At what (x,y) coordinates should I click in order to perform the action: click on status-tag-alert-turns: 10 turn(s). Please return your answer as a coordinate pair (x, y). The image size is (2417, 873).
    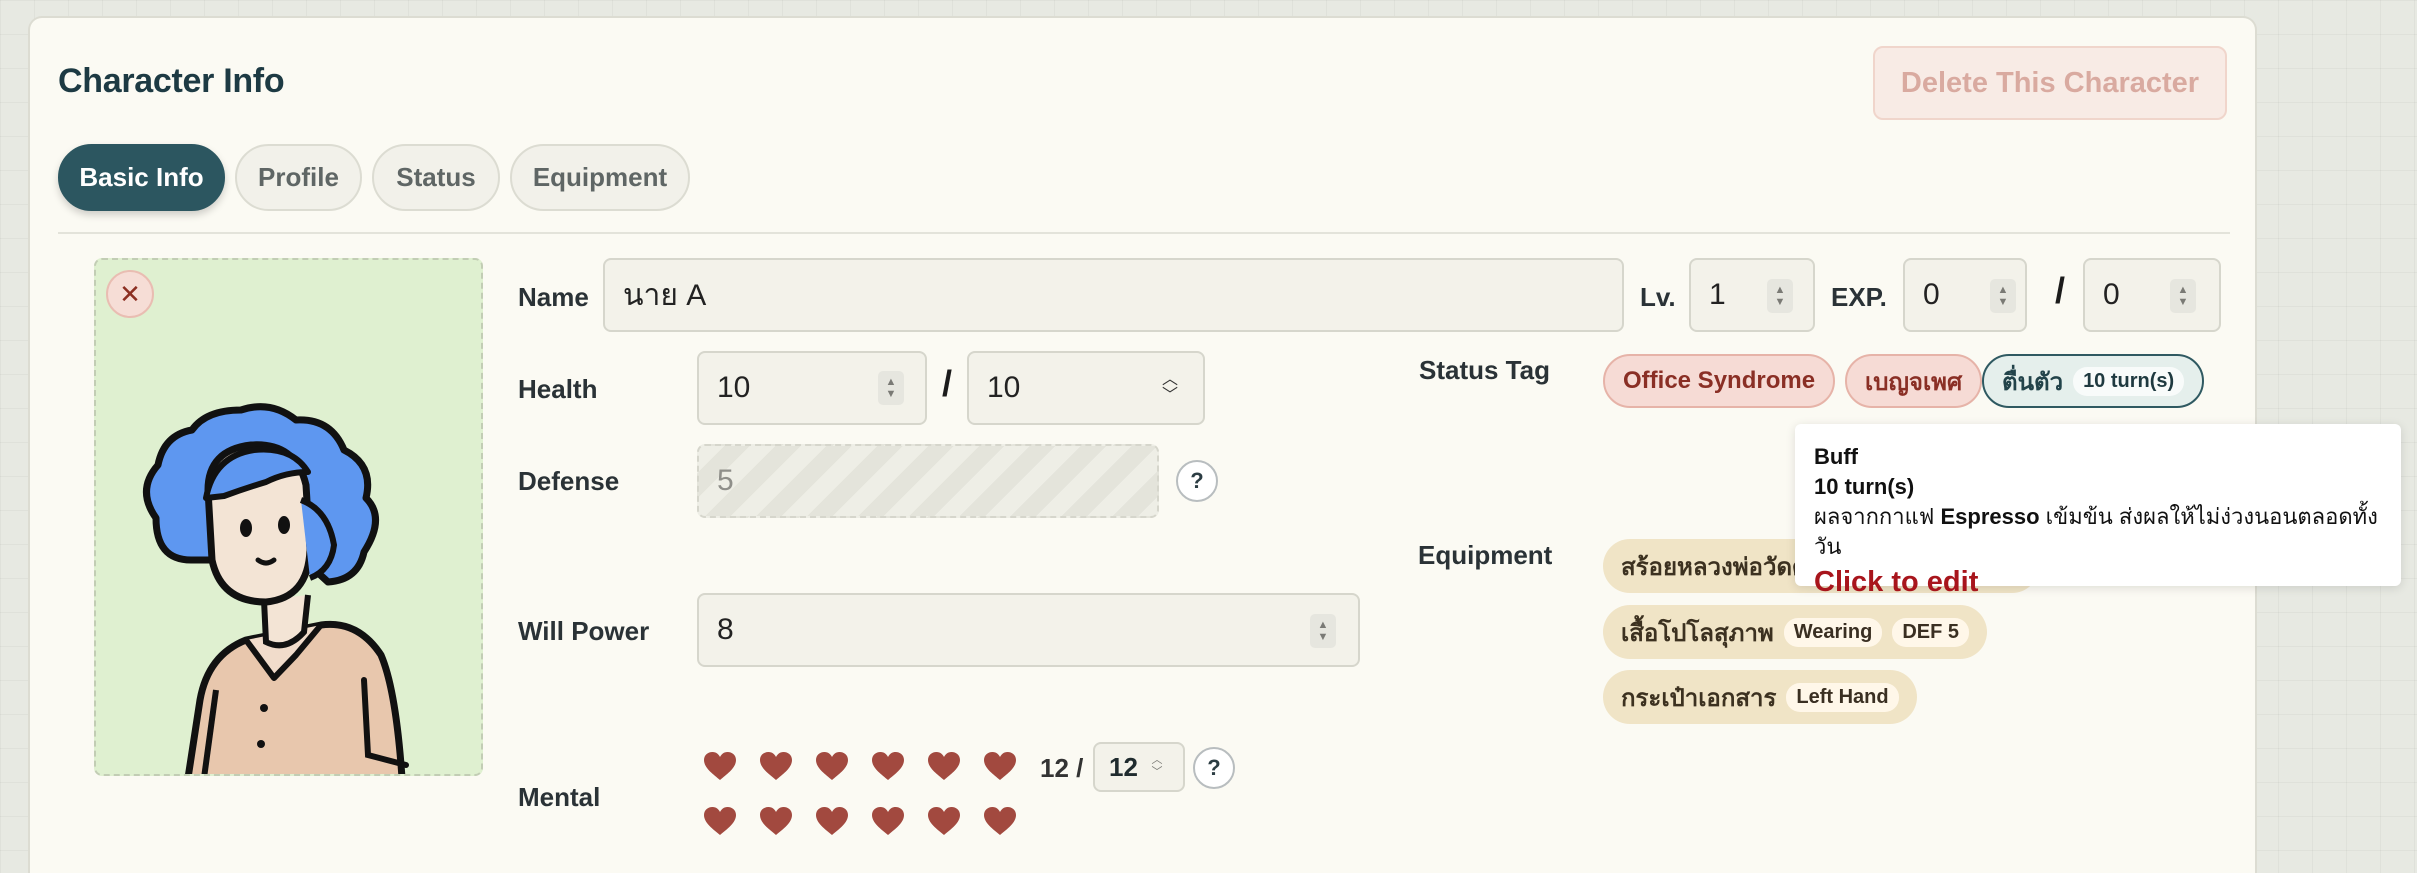
    Looking at the image, I should click on (2129, 381).